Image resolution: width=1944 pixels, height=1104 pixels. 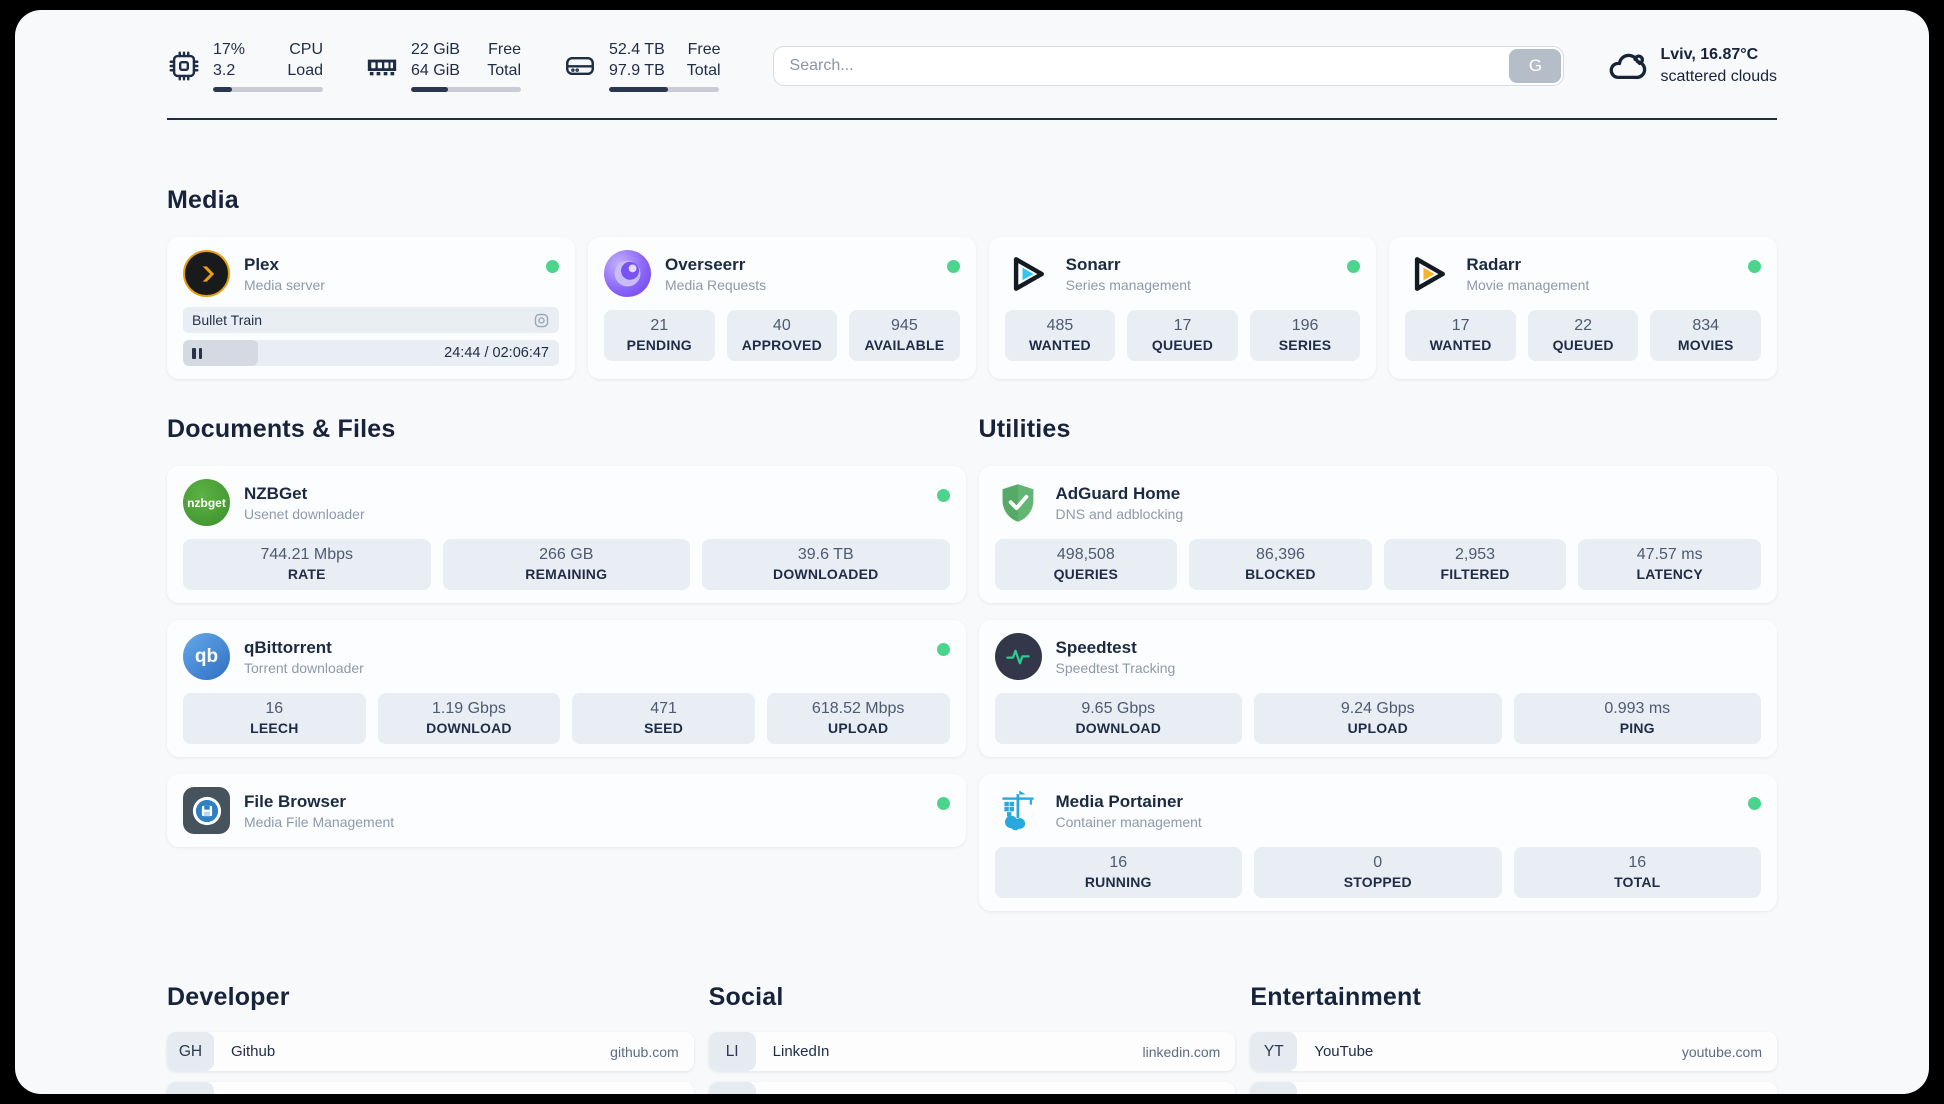 What do you see at coordinates (1583, 335) in the screenshot?
I see `stat-queued: 22 QUEUED` at bounding box center [1583, 335].